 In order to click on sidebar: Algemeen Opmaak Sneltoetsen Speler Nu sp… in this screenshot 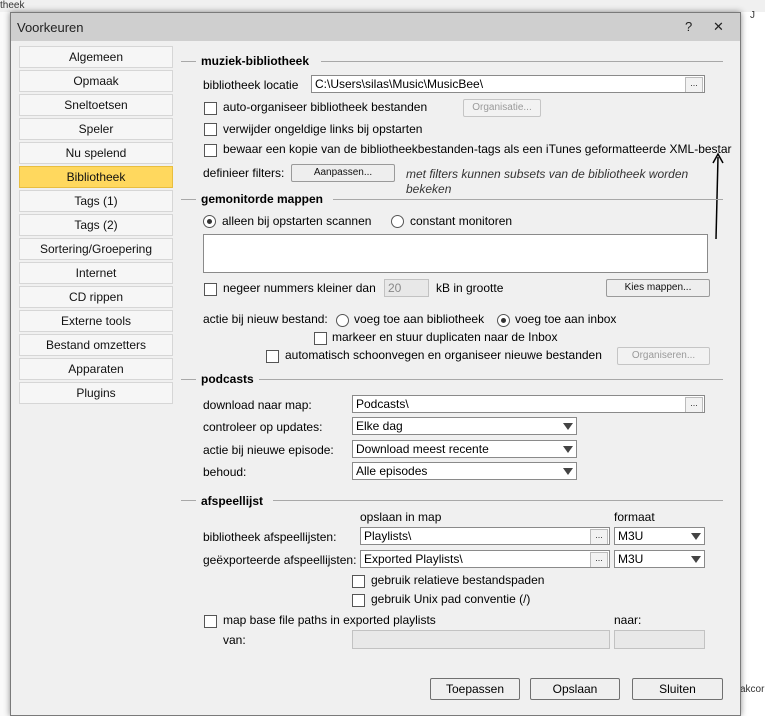, I will do `click(96, 226)`.